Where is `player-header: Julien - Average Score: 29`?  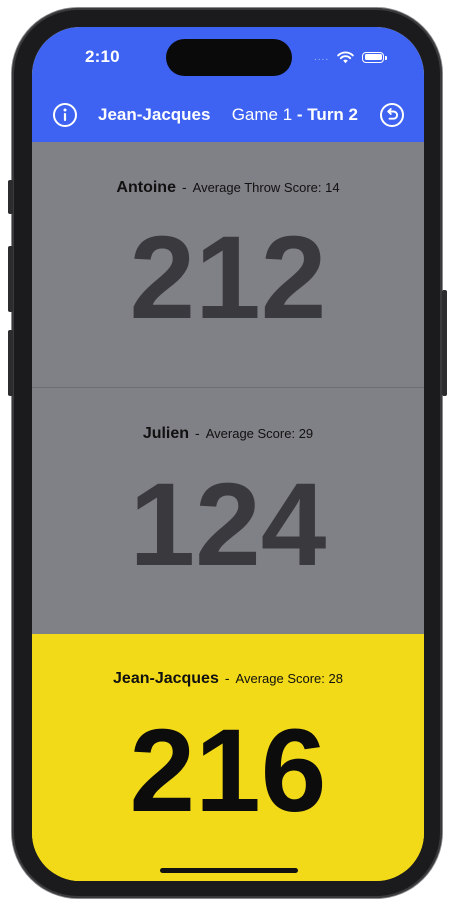 player-header: Julien - Average Score: 29 is located at coordinates (228, 434).